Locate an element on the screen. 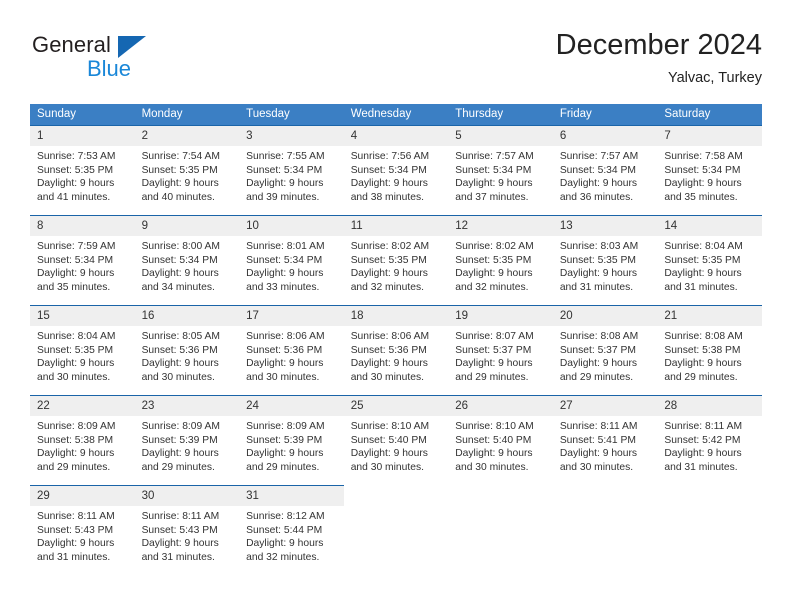 This screenshot has width=792, height=612. sunset-text: Sunset: 5:40 PM is located at coordinates (493, 440).